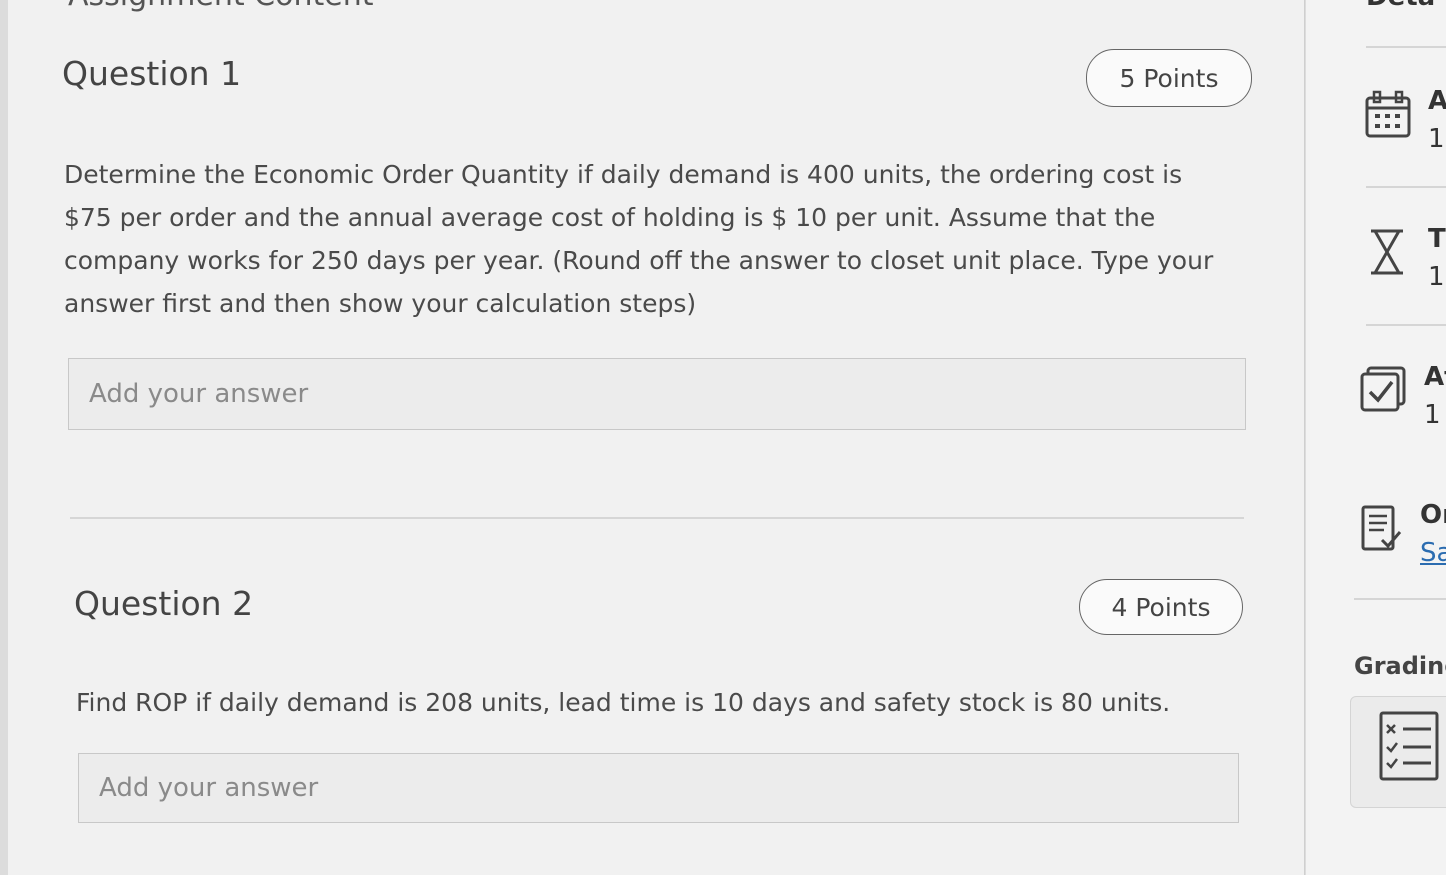 The image size is (1446, 875). I want to click on calendar-icon, so click(1388, 117).